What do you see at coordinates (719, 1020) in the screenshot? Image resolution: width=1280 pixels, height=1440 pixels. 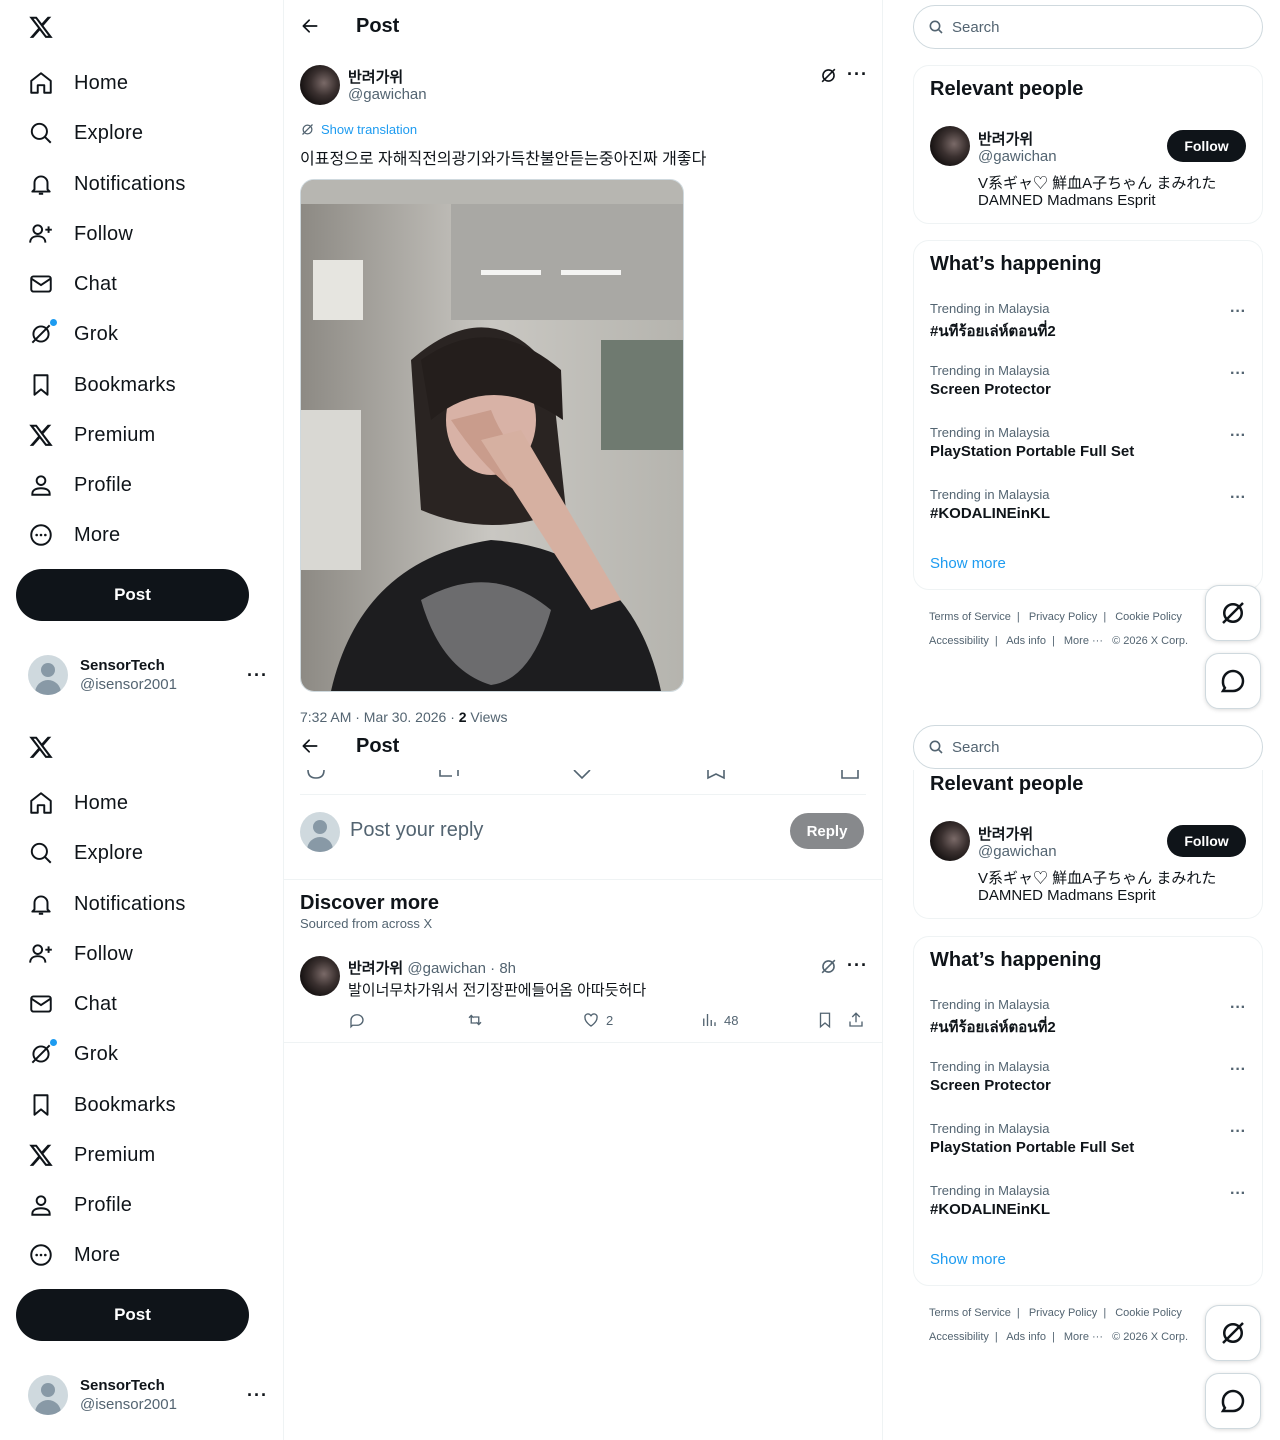 I see `views-action: 48` at bounding box center [719, 1020].